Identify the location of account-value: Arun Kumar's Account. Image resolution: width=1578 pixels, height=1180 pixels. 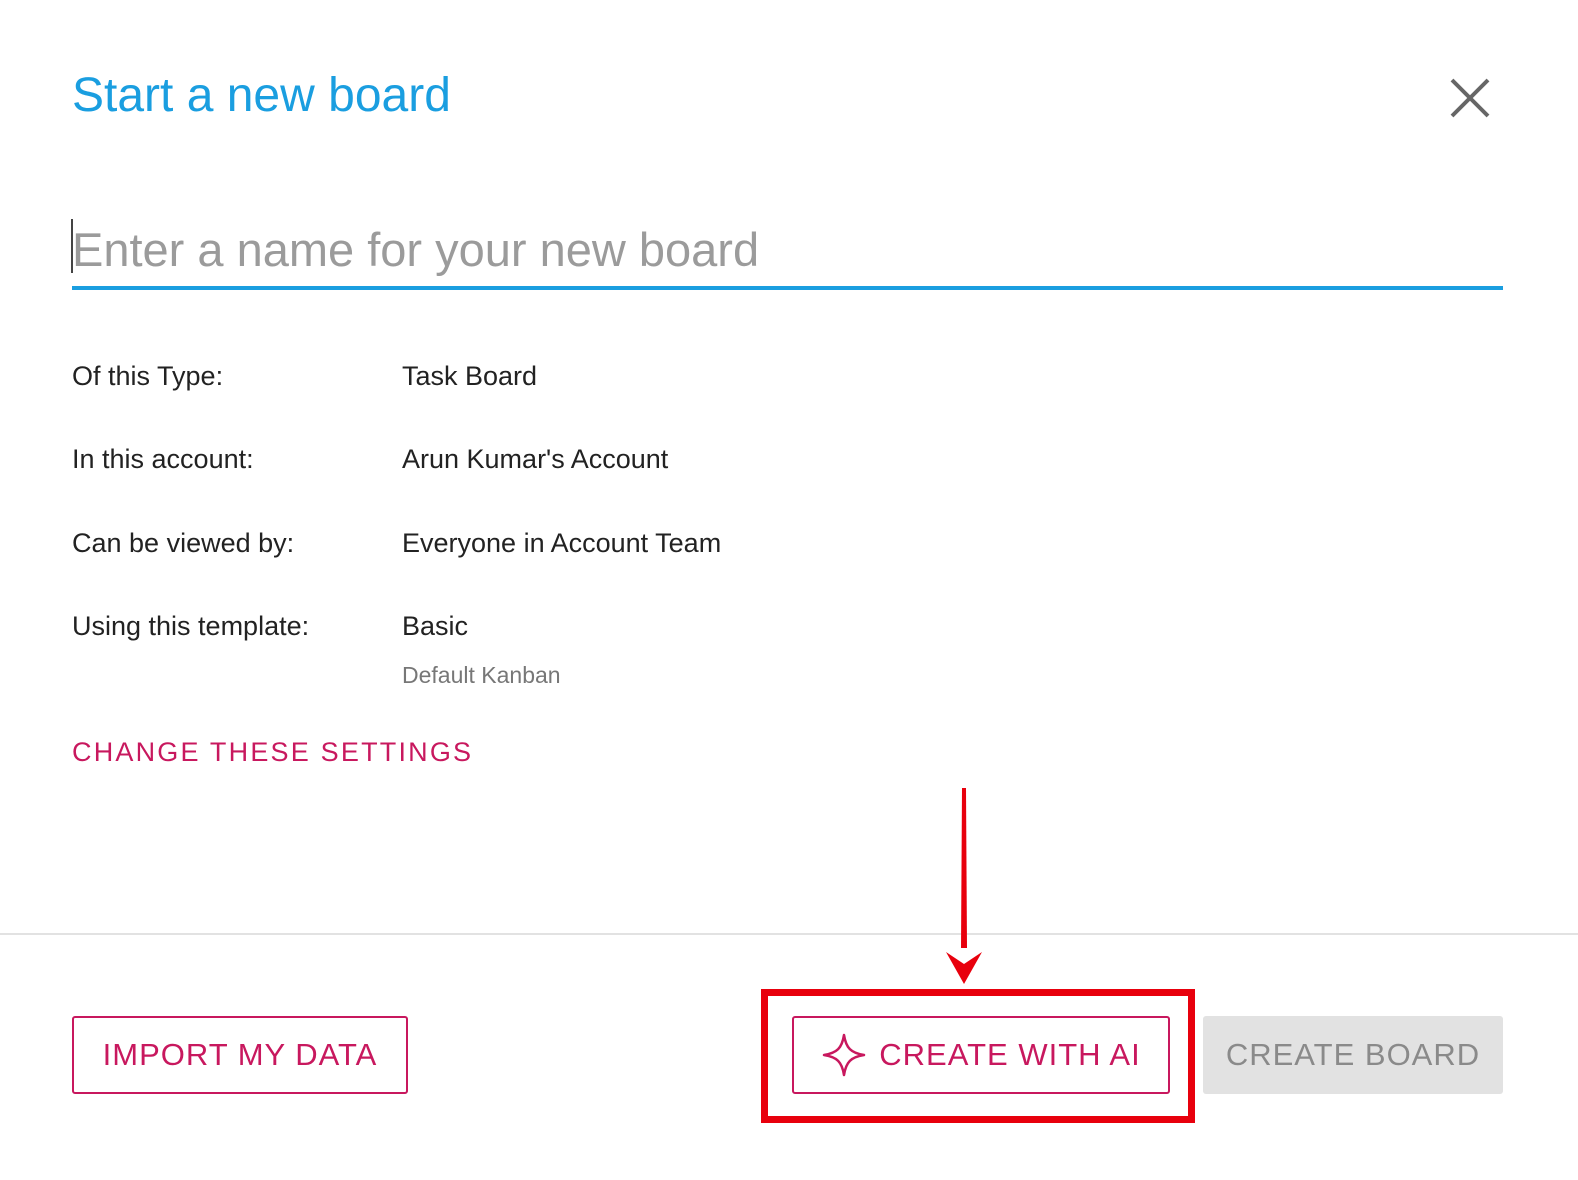
(535, 459).